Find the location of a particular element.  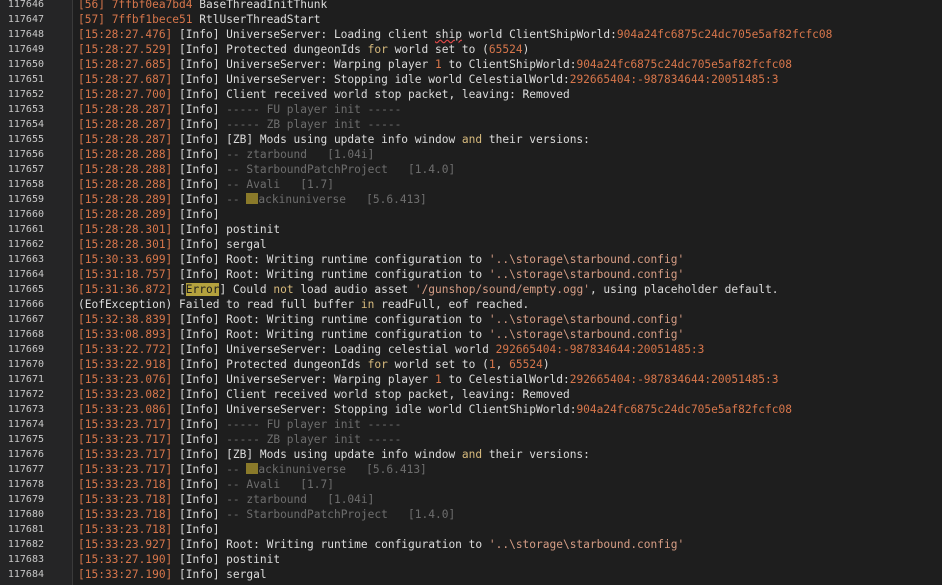

log-token: 904a24fc6875c24dc705e5af82fcfc08 is located at coordinates (684, 409).